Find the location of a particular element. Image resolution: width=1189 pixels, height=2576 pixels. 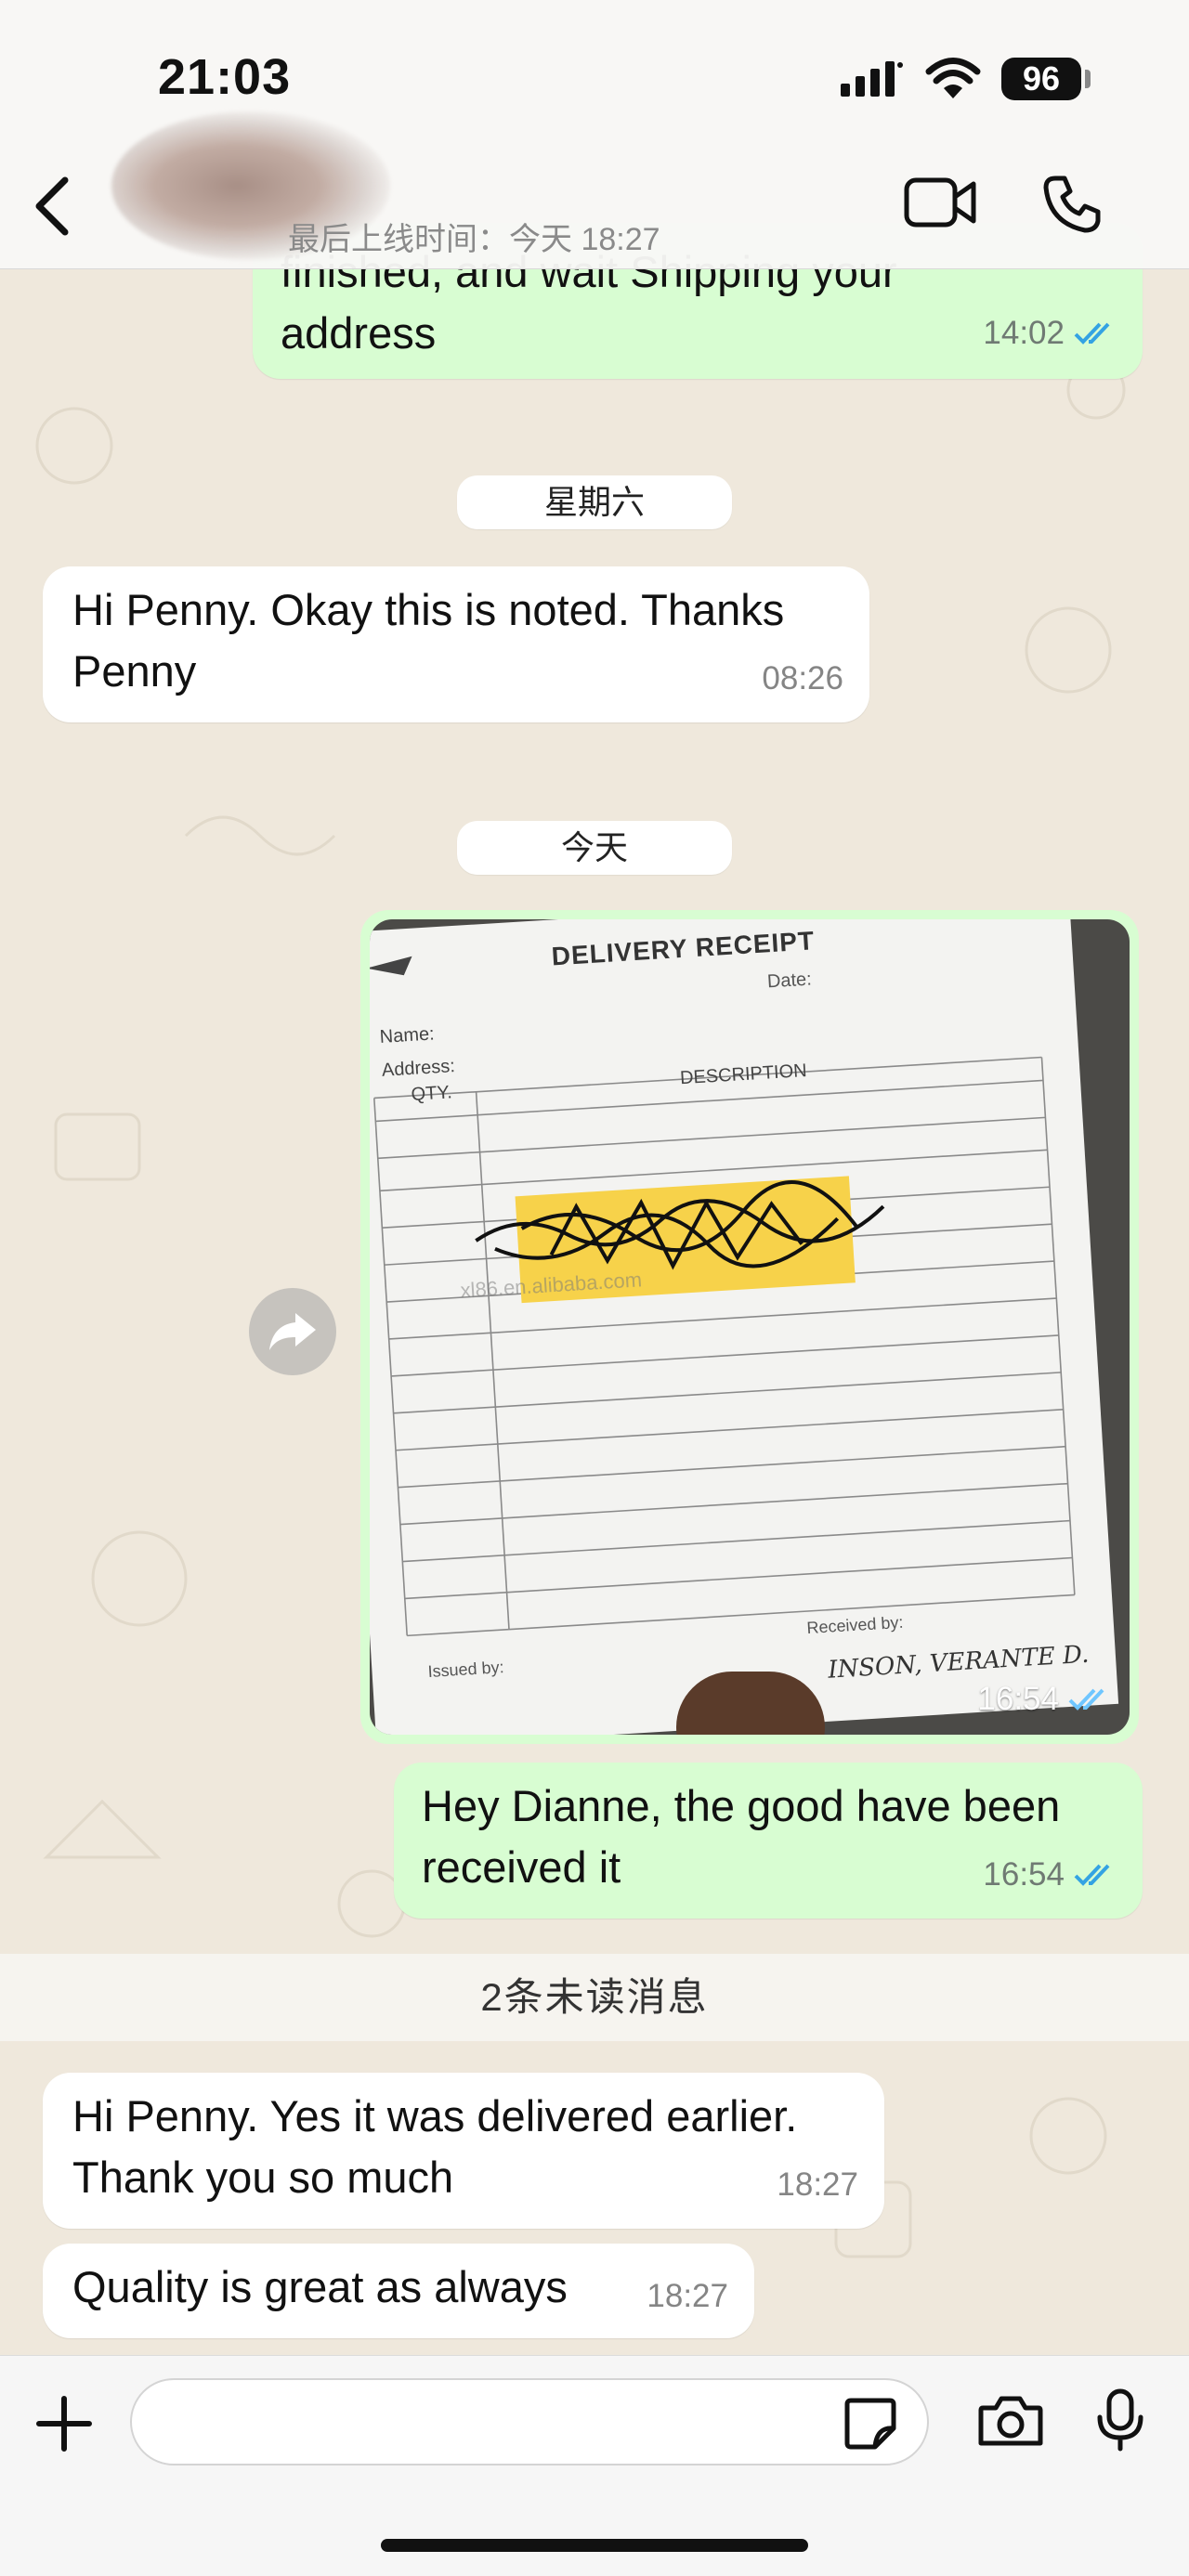

unread-messages-divider: 2条未读消息 is located at coordinates (594, 1997).